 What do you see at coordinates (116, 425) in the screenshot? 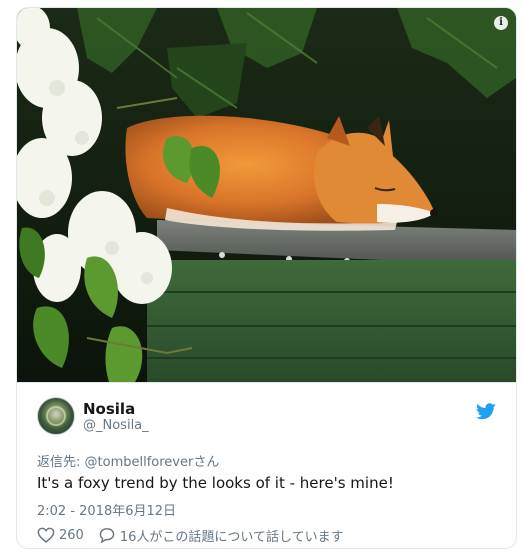
I see `user-handle: @_Nosila_` at bounding box center [116, 425].